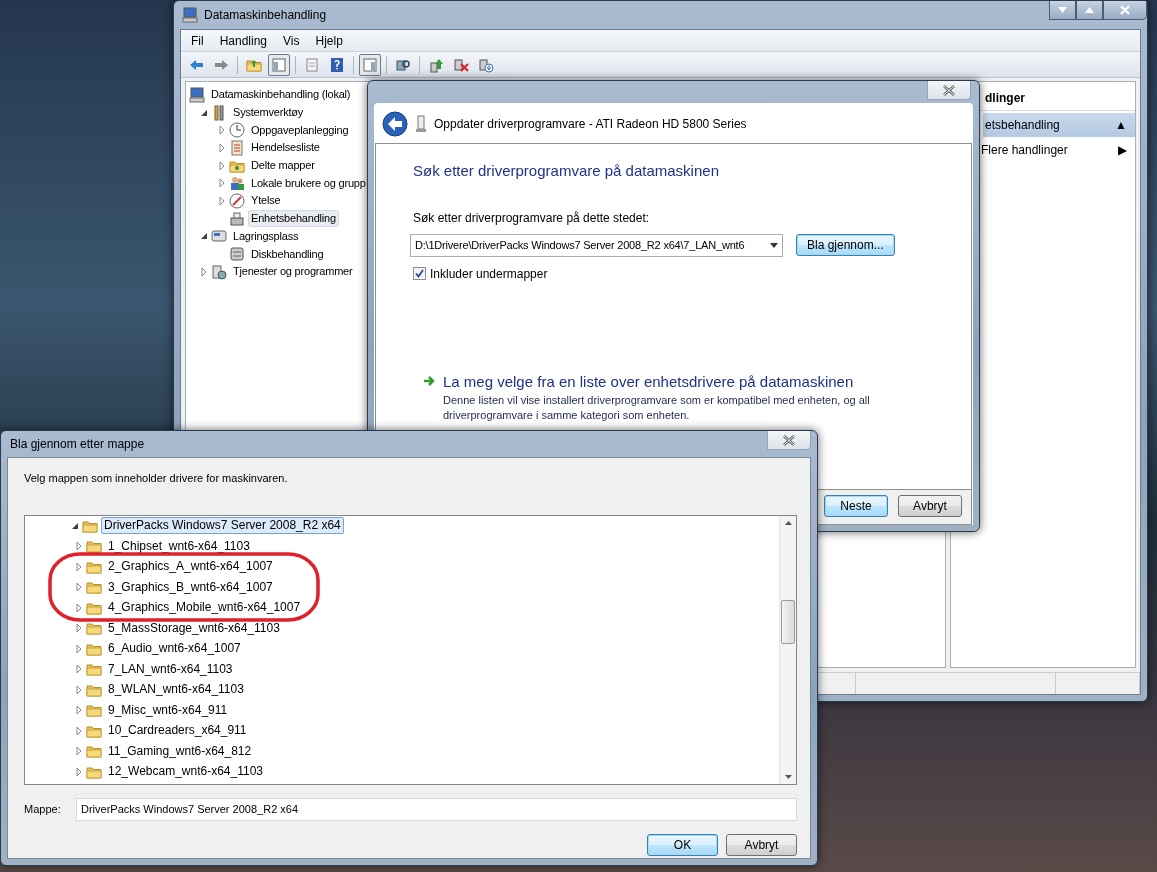 Image resolution: width=1157 pixels, height=872 pixels. I want to click on menu-item: Fil, so click(197, 40).